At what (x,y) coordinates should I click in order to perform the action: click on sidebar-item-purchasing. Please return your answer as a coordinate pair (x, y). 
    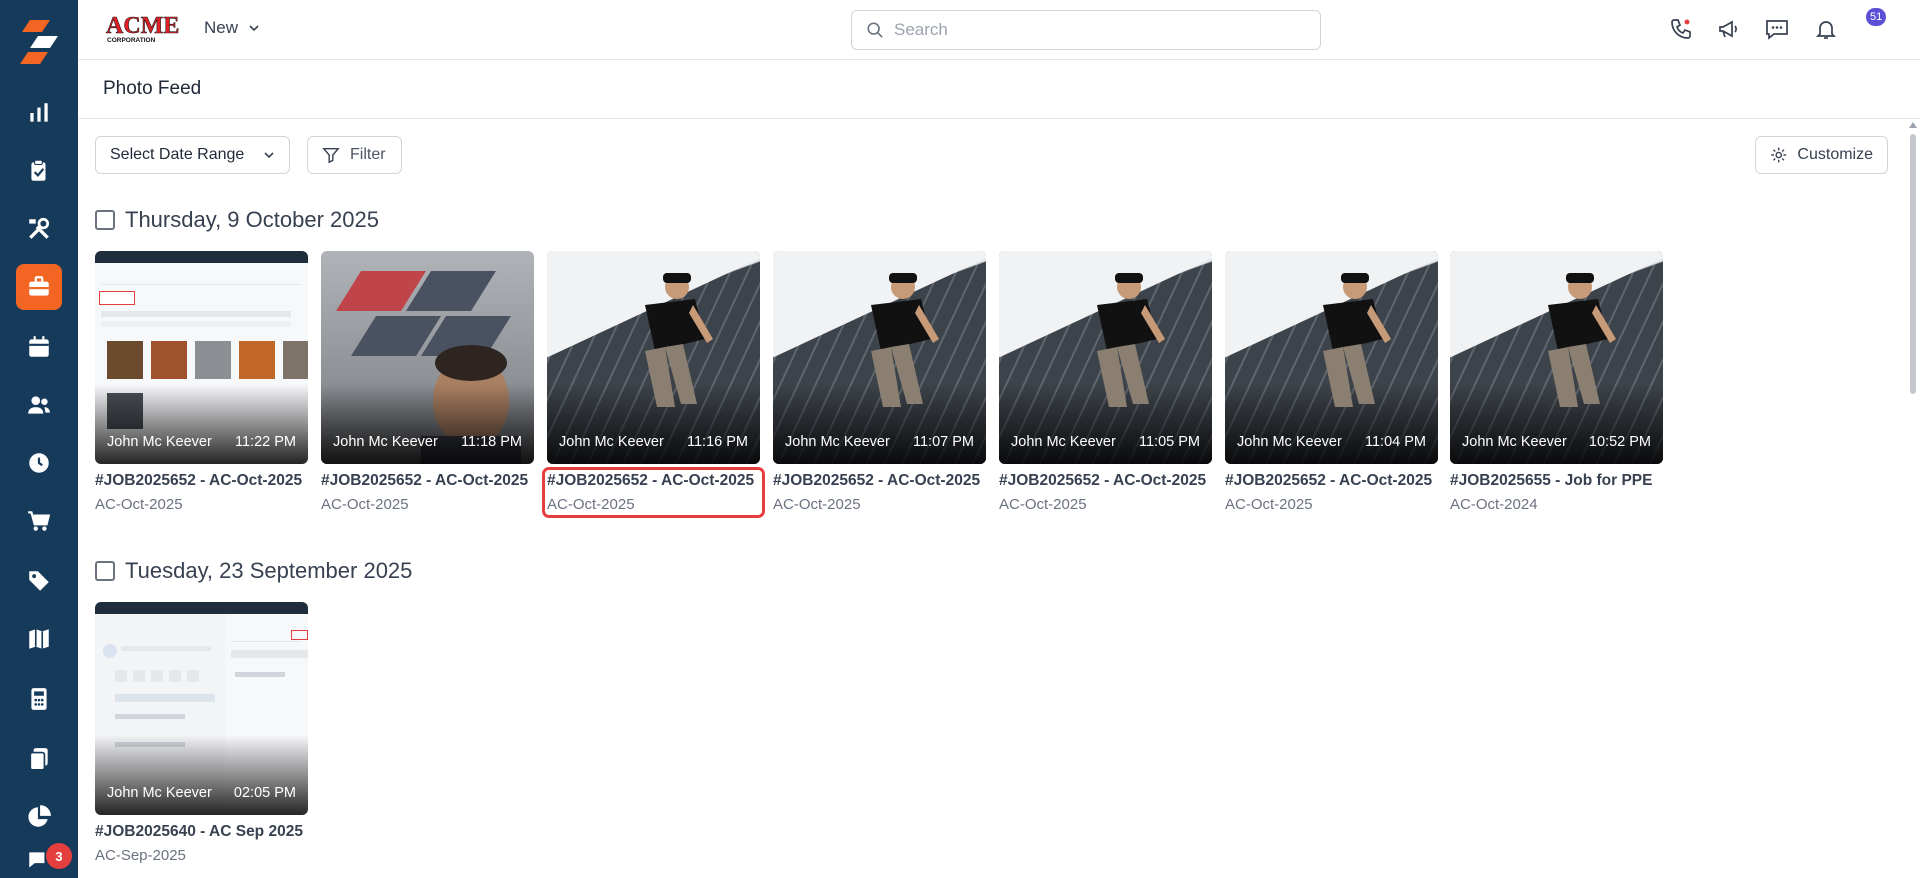
    Looking at the image, I should click on (39, 521).